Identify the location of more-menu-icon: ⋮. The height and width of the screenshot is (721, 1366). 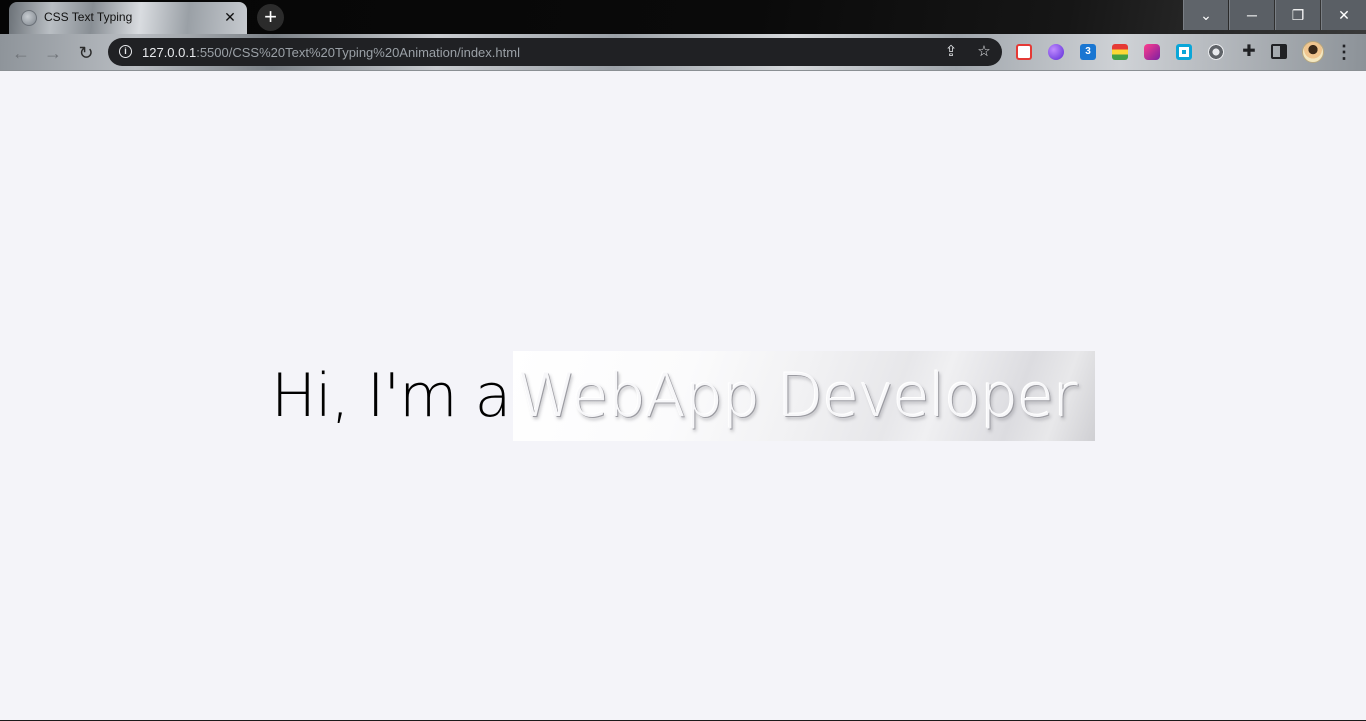
(1344, 52).